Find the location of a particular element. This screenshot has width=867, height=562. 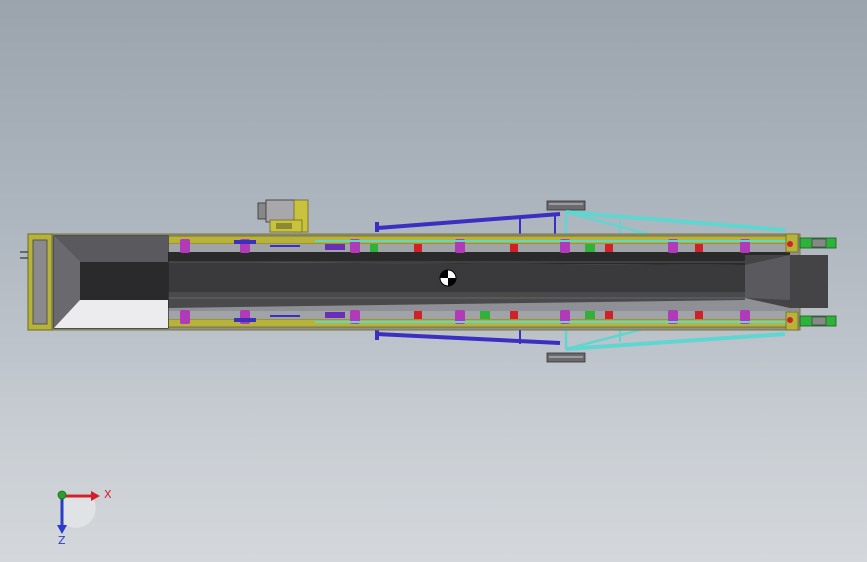

z-axis-label: Z is located at coordinates (62, 540).